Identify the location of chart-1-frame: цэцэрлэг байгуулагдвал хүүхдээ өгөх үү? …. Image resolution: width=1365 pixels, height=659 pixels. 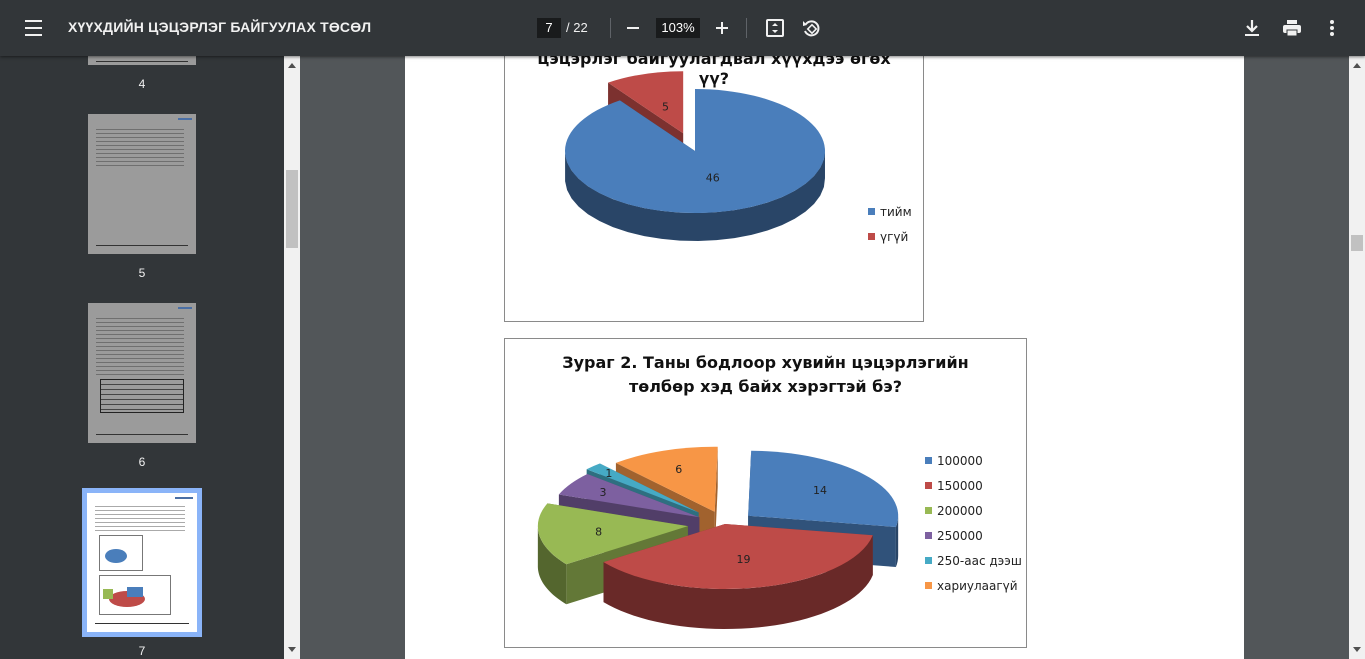
(714, 189).